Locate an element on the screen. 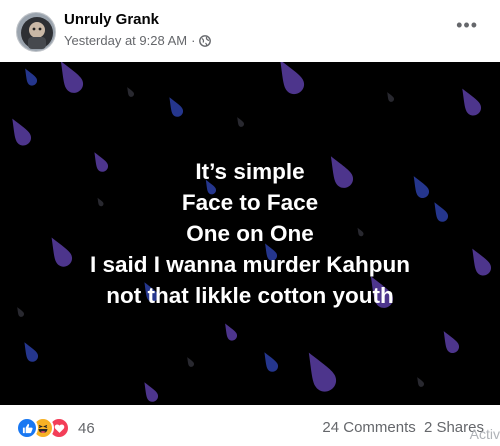  post-header: Unruly Grank Yesterday at 9:28 AM · ••• is located at coordinates (250, 31).